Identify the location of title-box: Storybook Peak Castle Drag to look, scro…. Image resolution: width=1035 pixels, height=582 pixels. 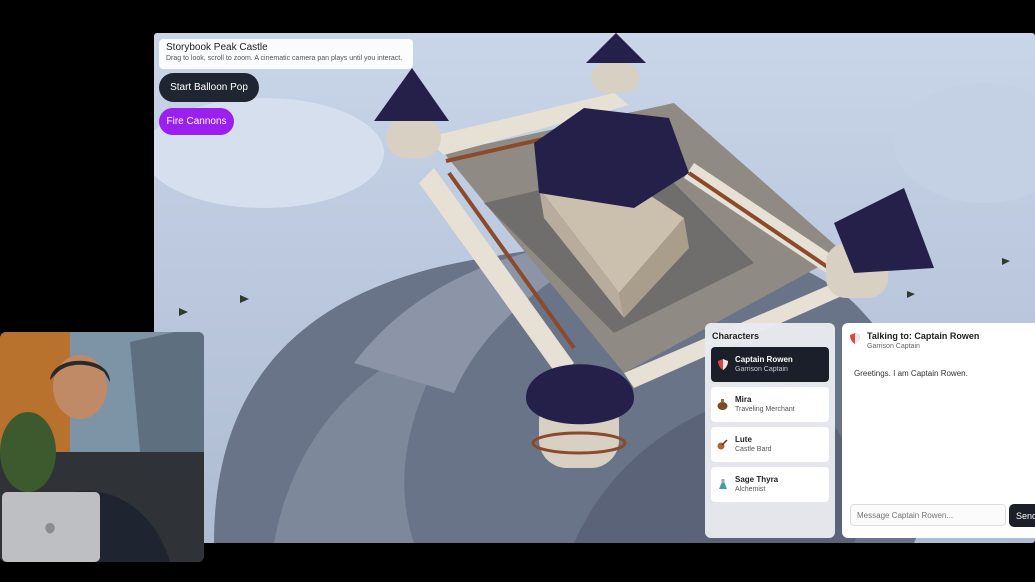
(286, 54).